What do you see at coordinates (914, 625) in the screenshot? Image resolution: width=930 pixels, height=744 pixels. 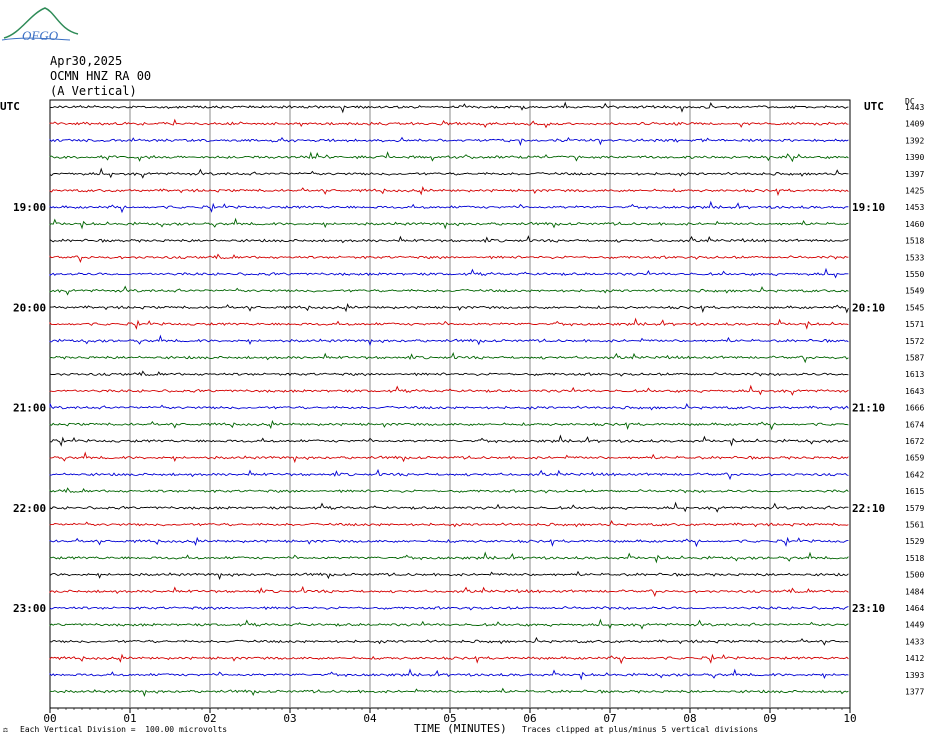 I see `dc-offset-label: 1449` at bounding box center [914, 625].